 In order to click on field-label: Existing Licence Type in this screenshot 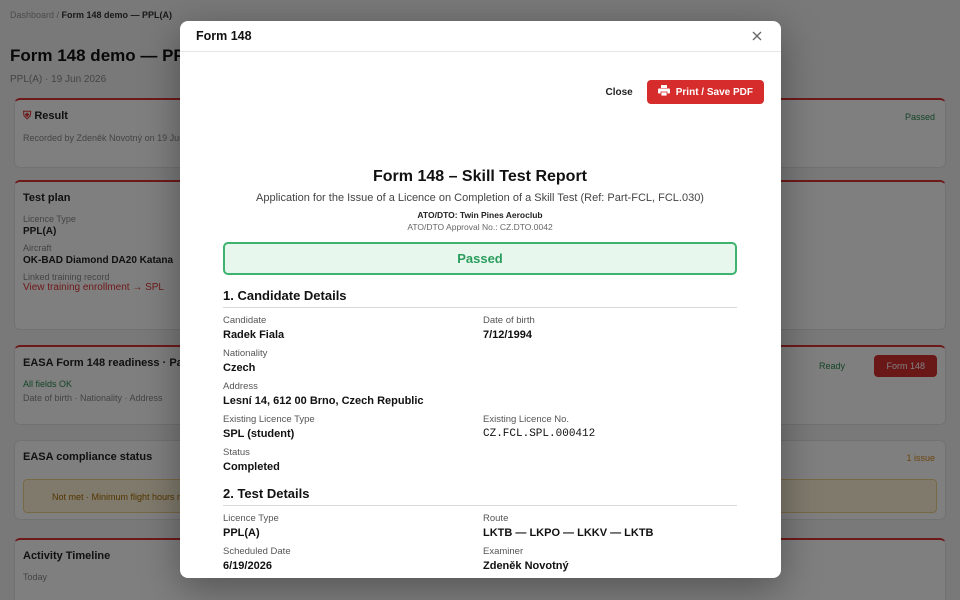, I will do `click(269, 419)`.